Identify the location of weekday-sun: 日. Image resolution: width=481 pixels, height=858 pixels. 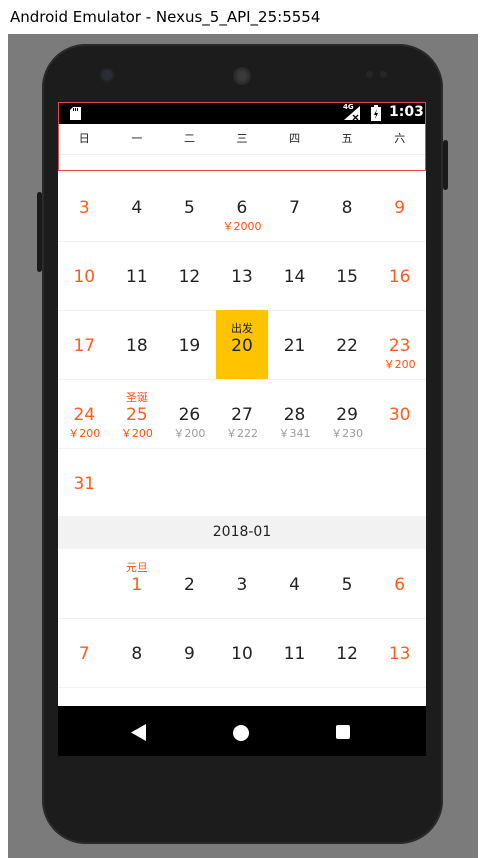
(84, 138).